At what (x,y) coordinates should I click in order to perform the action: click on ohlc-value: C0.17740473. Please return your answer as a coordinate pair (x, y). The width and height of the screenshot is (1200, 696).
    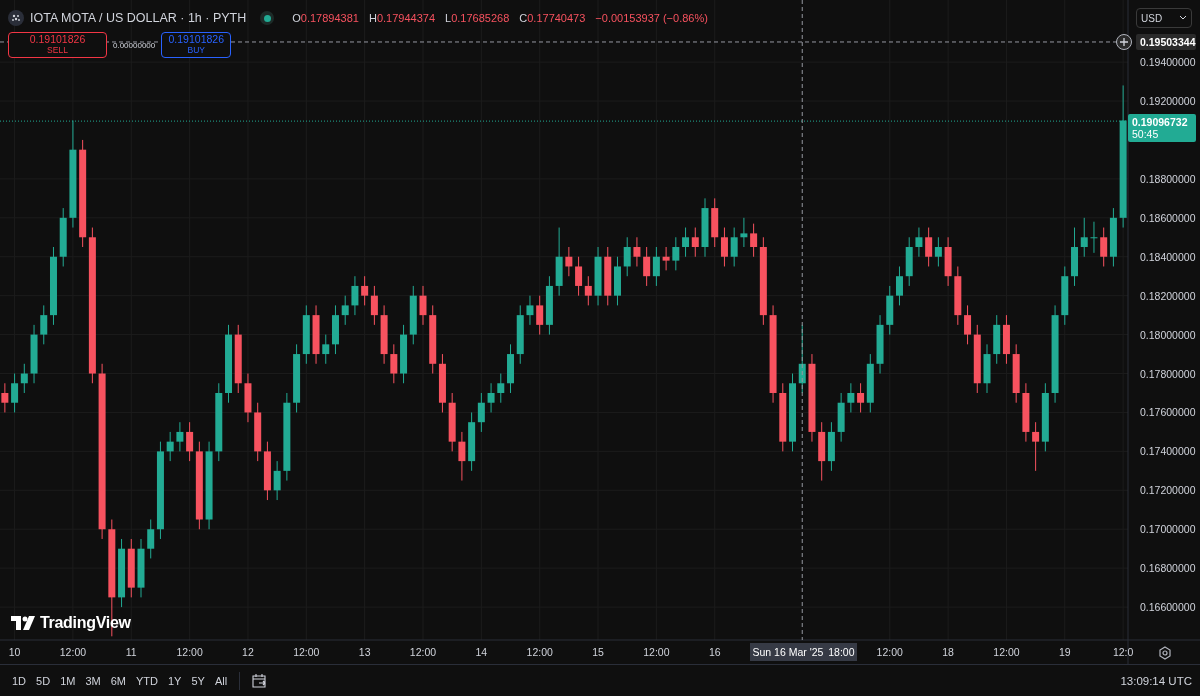
    Looking at the image, I should click on (552, 18).